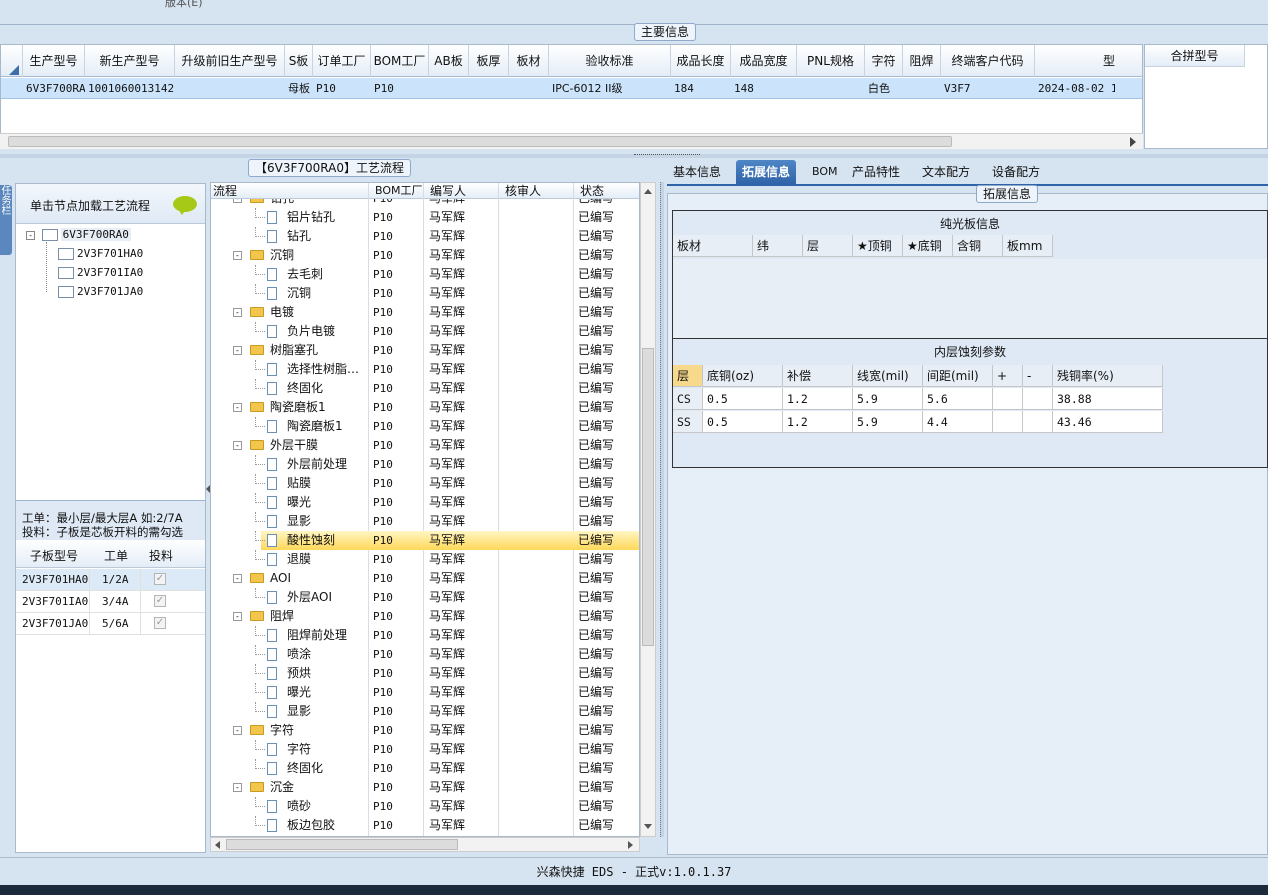  What do you see at coordinates (425, 787) in the screenshot?
I see `process-row: - 沉金 P10 马军辉 已编写` at bounding box center [425, 787].